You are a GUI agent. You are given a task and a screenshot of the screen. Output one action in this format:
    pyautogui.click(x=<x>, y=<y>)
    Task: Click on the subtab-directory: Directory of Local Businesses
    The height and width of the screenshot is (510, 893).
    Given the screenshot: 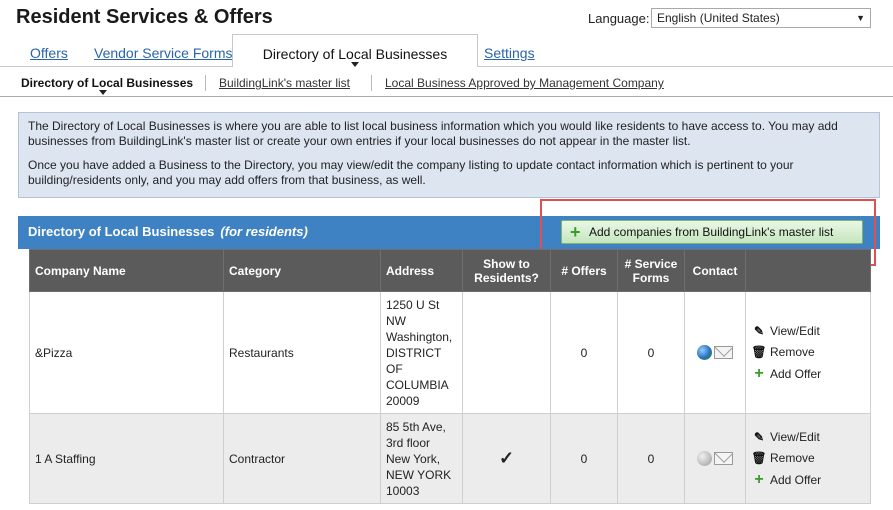 What is the action you would take?
    pyautogui.click(x=107, y=85)
    